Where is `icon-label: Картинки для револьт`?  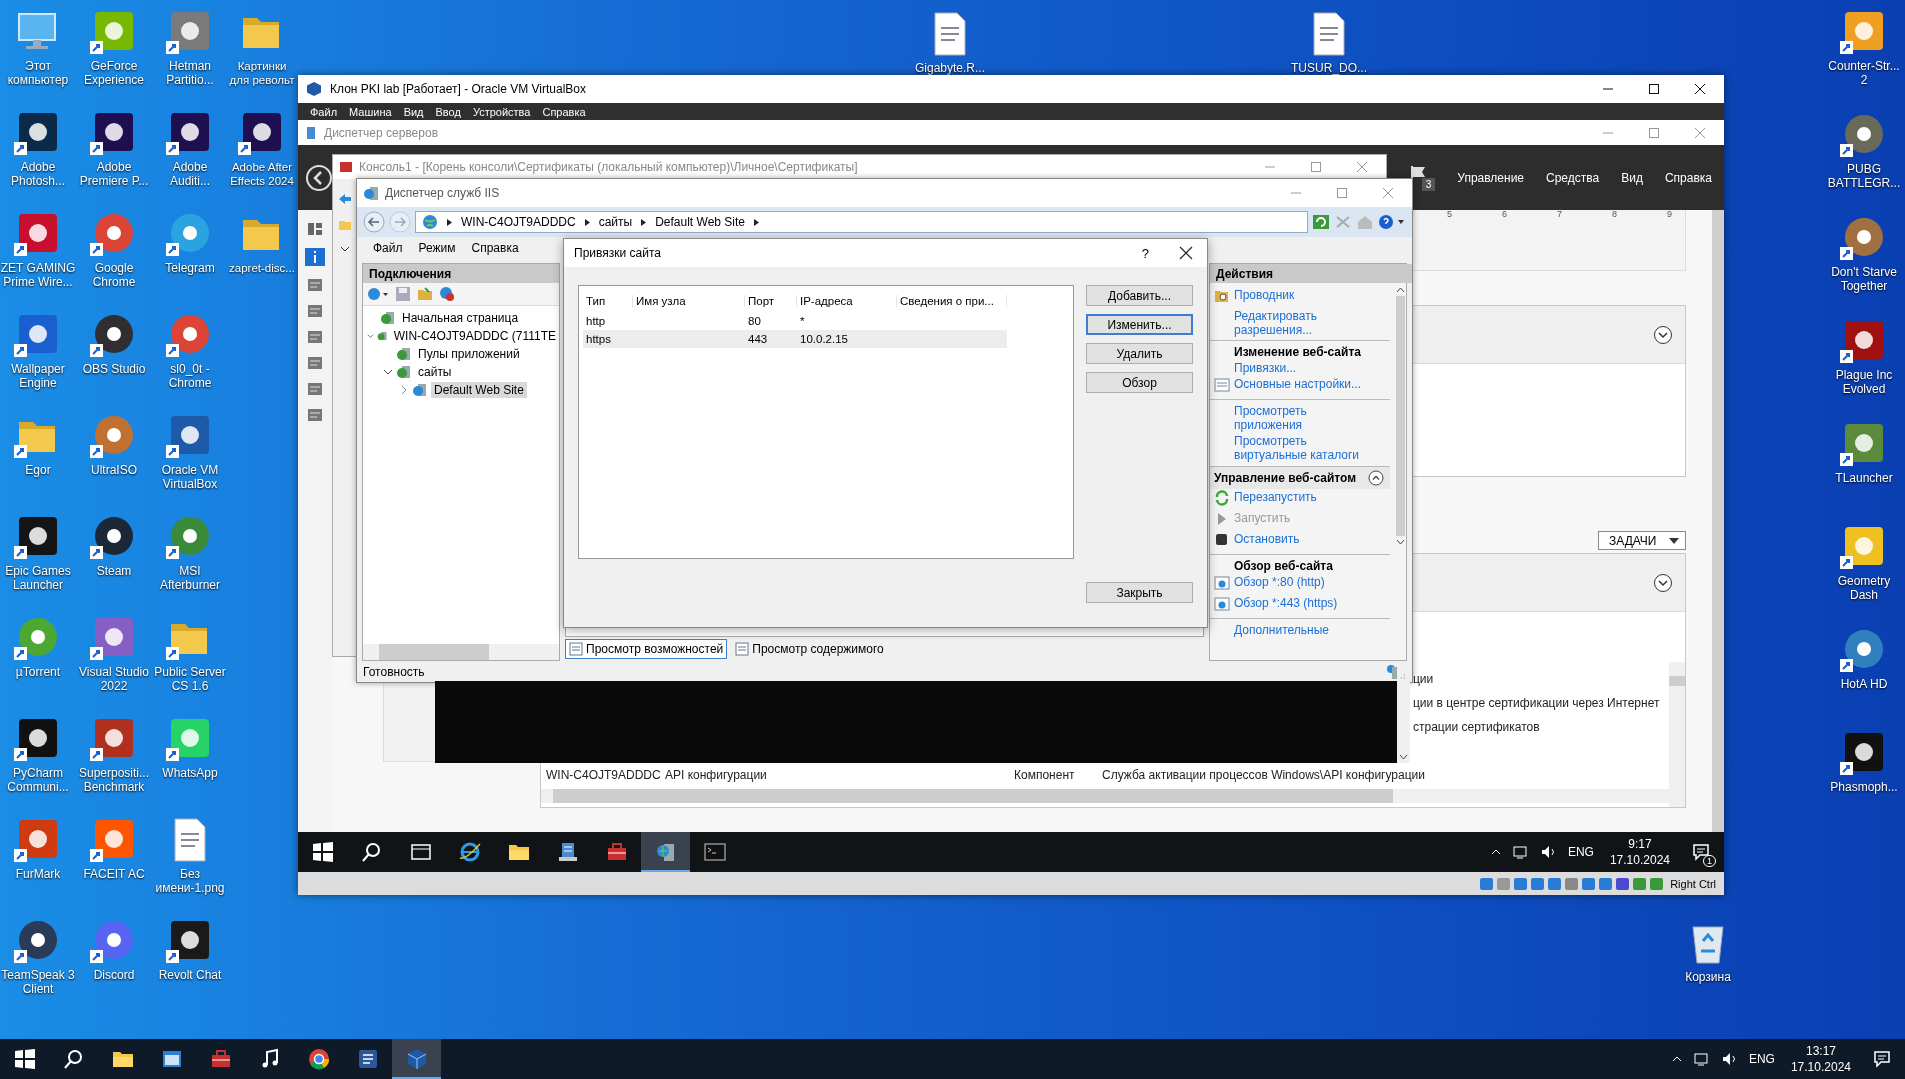
icon-label: Картинки для револьт is located at coordinates (262, 73).